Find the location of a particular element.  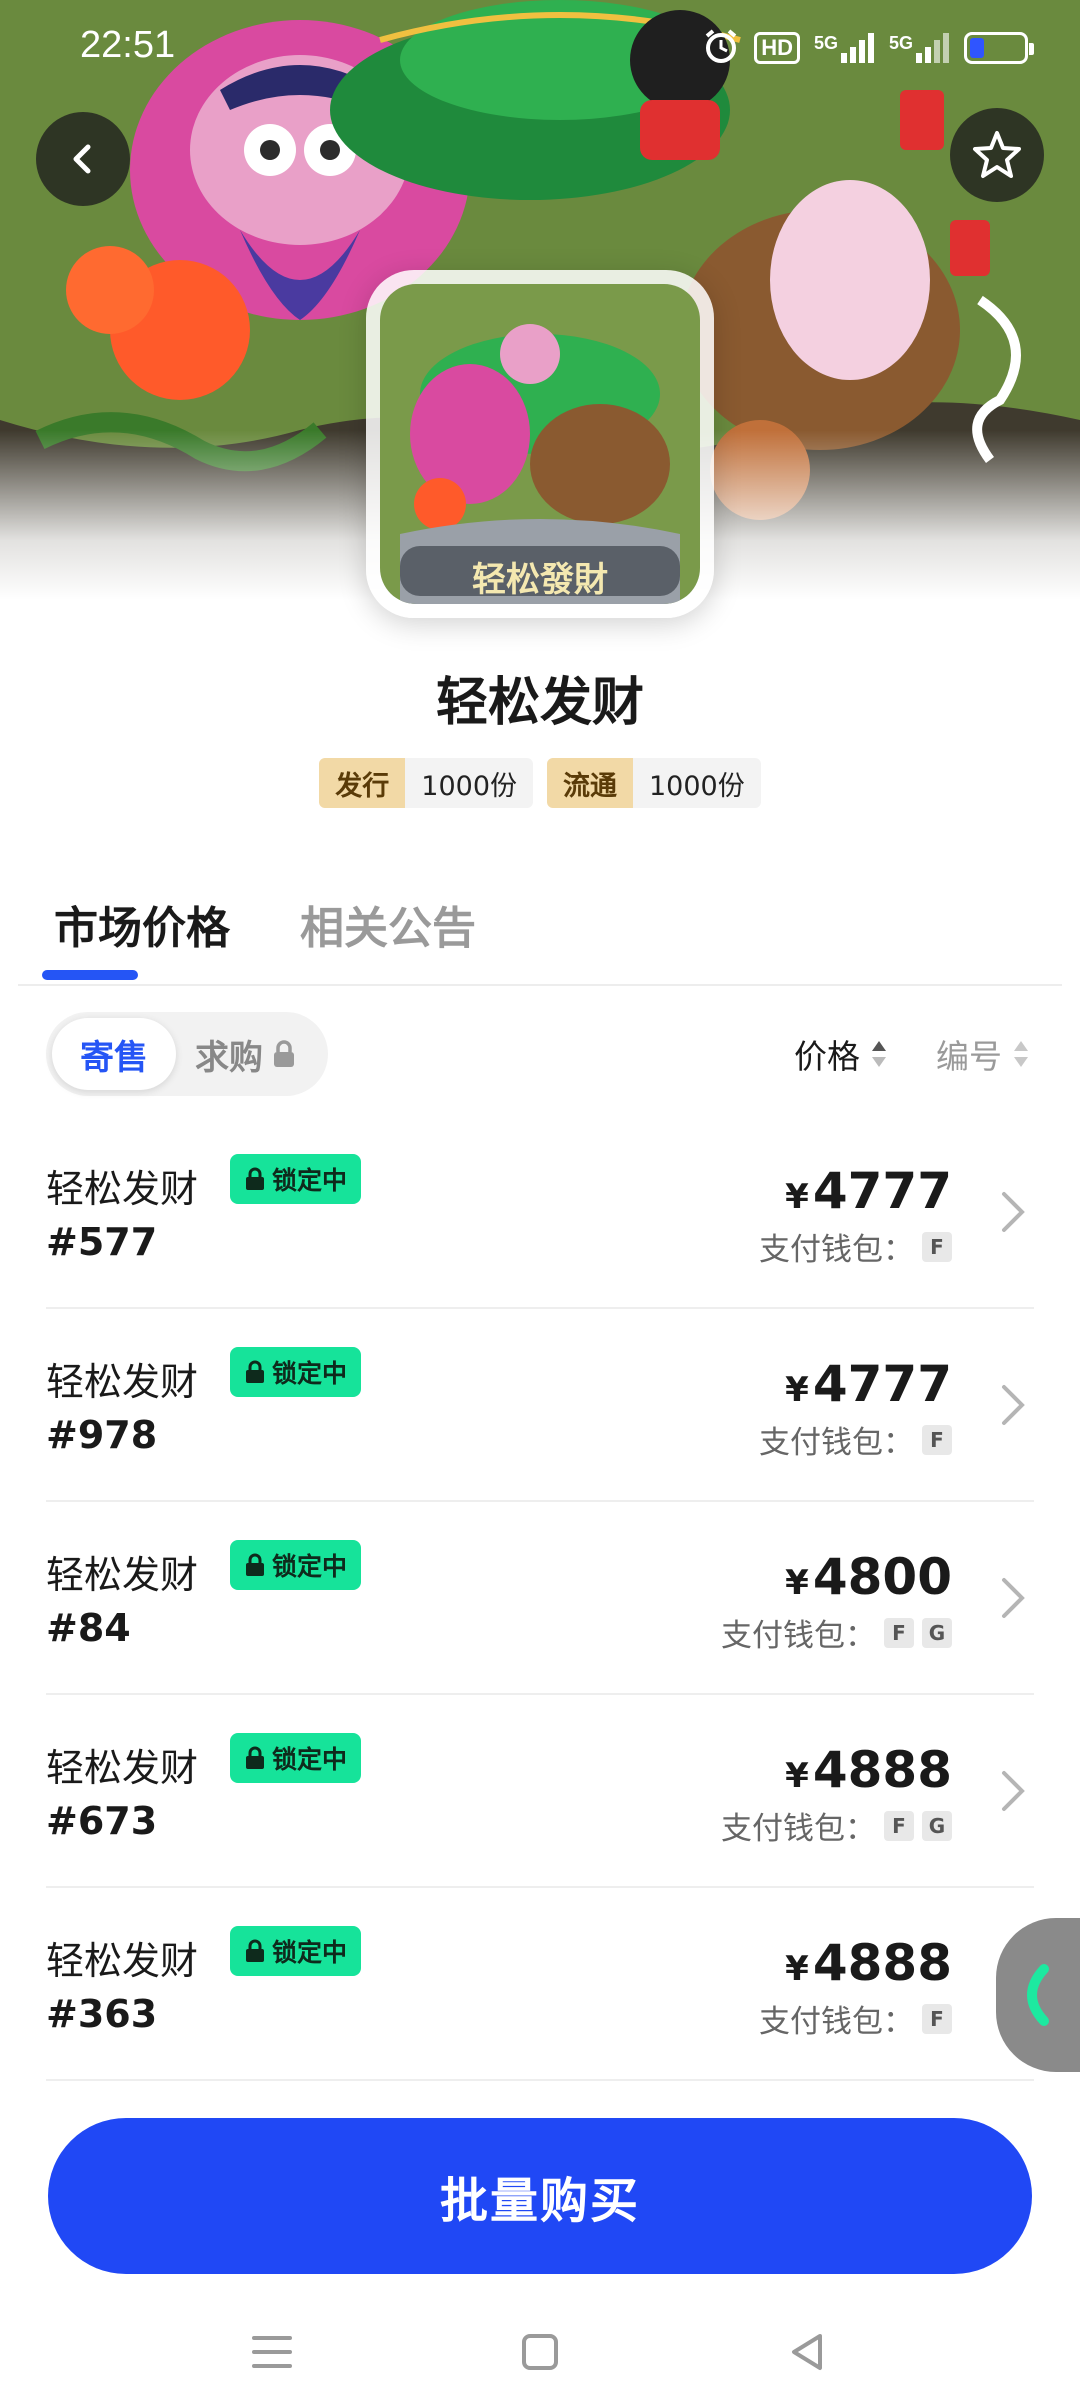

sort-price-label: 价格 is located at coordinates (827, 1056).